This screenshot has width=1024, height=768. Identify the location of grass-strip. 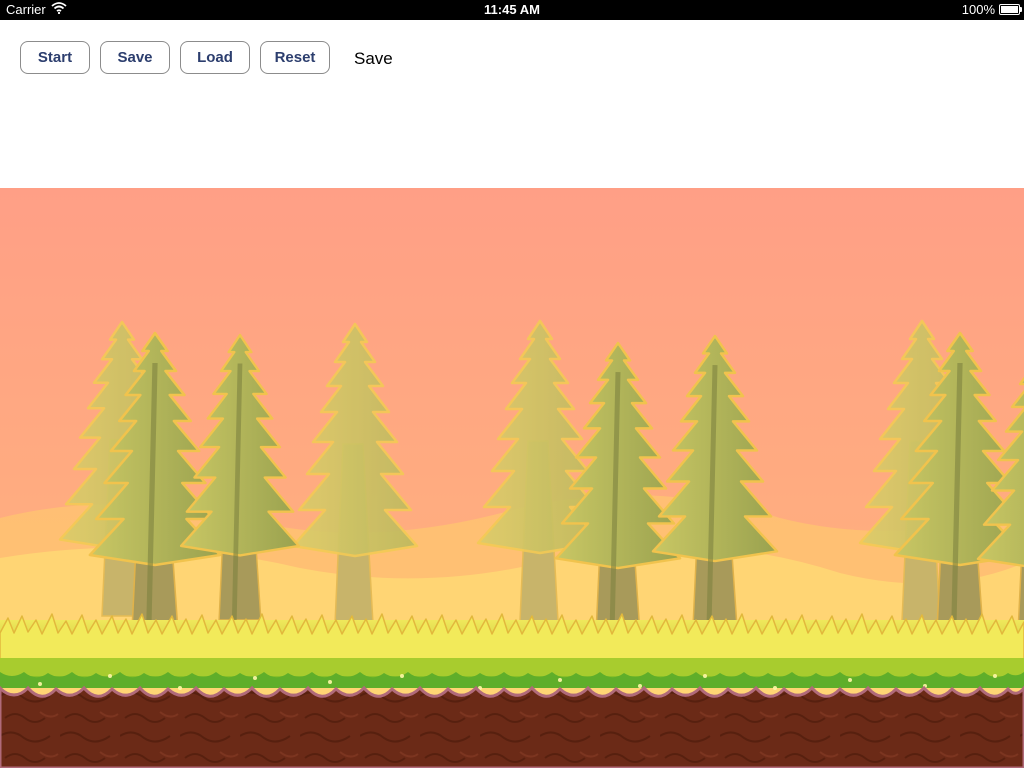
(512, 651).